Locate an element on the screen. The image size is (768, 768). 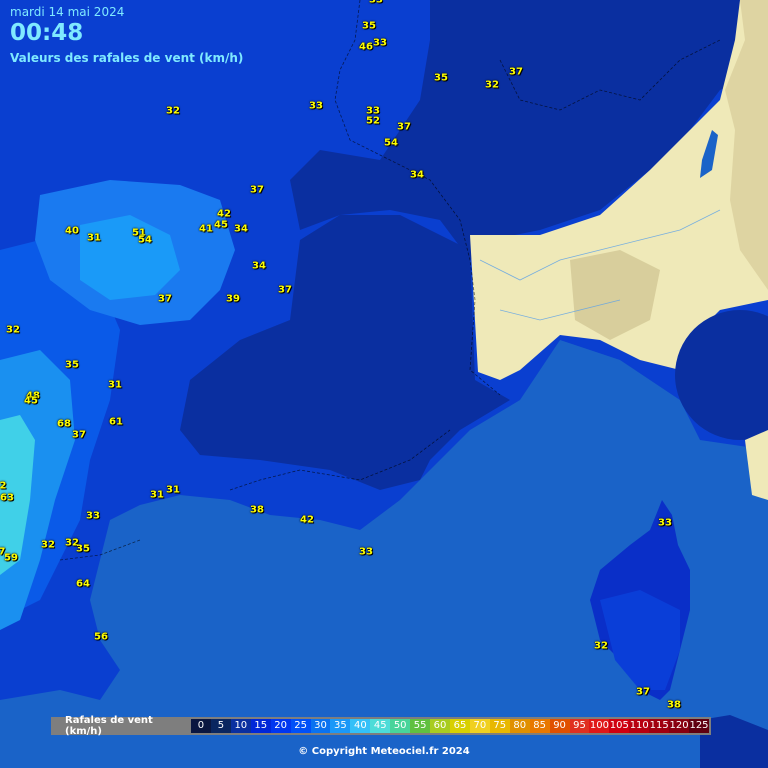
legend-swatch: 30 is located at coordinates (320, 726).